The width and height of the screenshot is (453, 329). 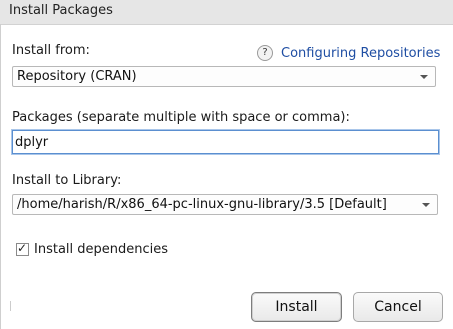 I want to click on checkmark-icon: ✓, so click(x=22, y=247).